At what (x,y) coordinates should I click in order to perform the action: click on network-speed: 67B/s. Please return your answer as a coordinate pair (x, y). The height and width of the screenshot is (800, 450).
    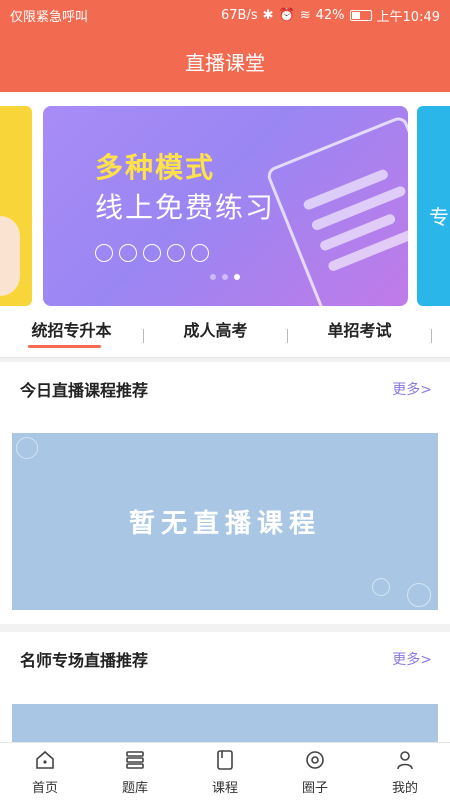
    Looking at the image, I should click on (239, 15).